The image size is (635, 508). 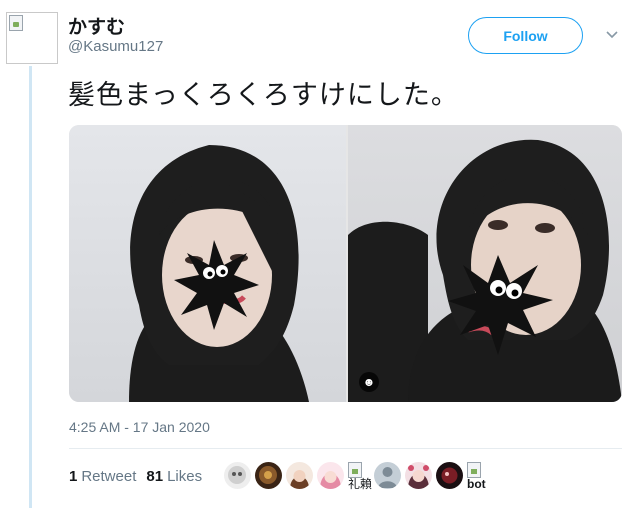 I want to click on follow-button: Follow, so click(x=525, y=35).